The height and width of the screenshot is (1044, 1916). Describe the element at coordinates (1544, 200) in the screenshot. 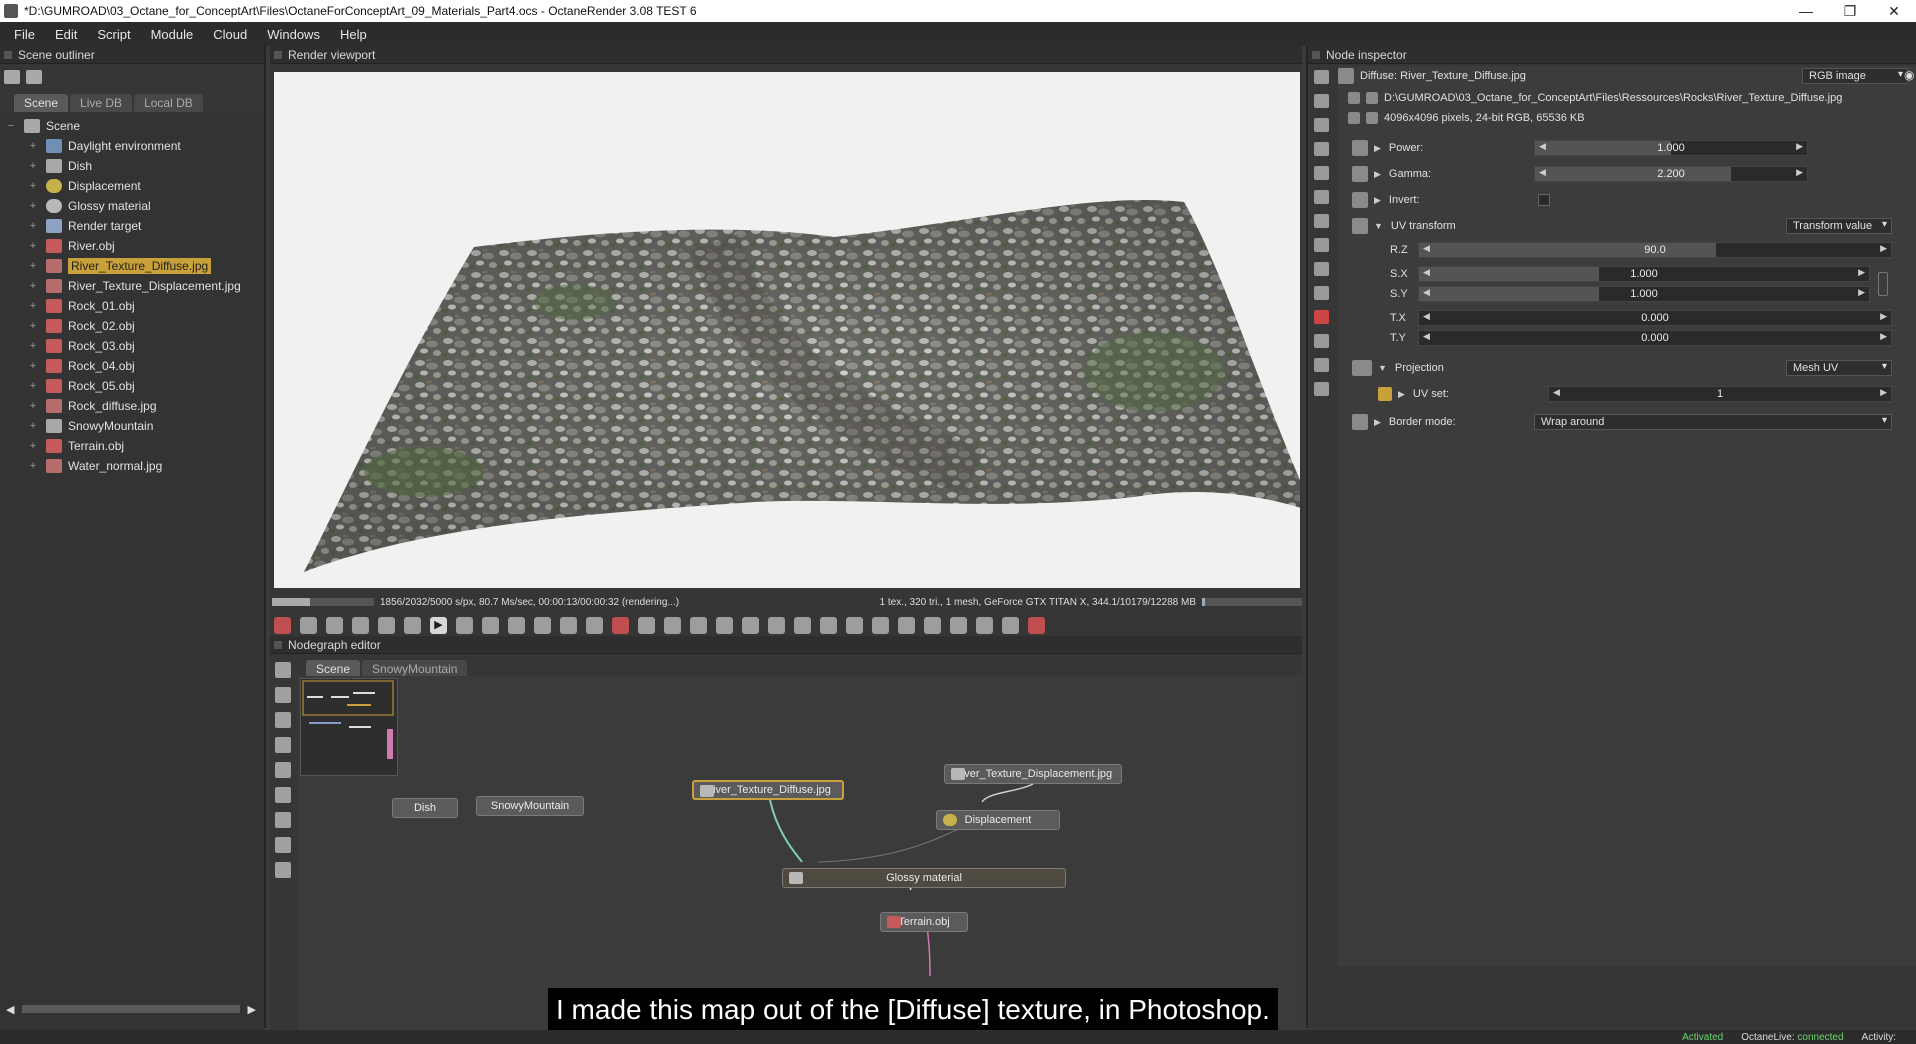

I see `invert-checkbox` at that location.